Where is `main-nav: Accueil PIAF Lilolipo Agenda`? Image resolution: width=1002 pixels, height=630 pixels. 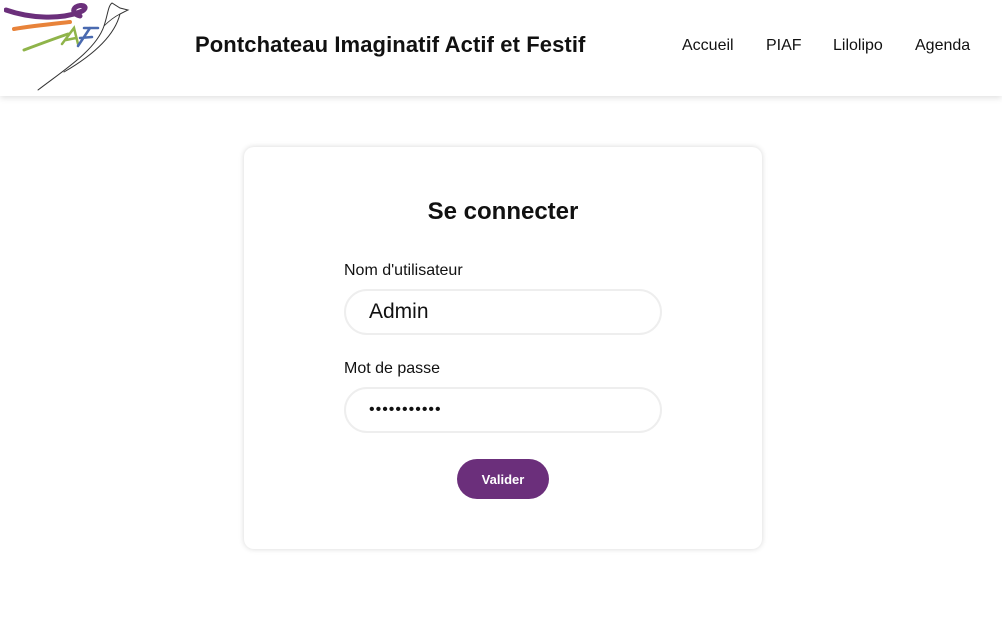 main-nav: Accueil PIAF Lilolipo Agenda is located at coordinates (501, 48).